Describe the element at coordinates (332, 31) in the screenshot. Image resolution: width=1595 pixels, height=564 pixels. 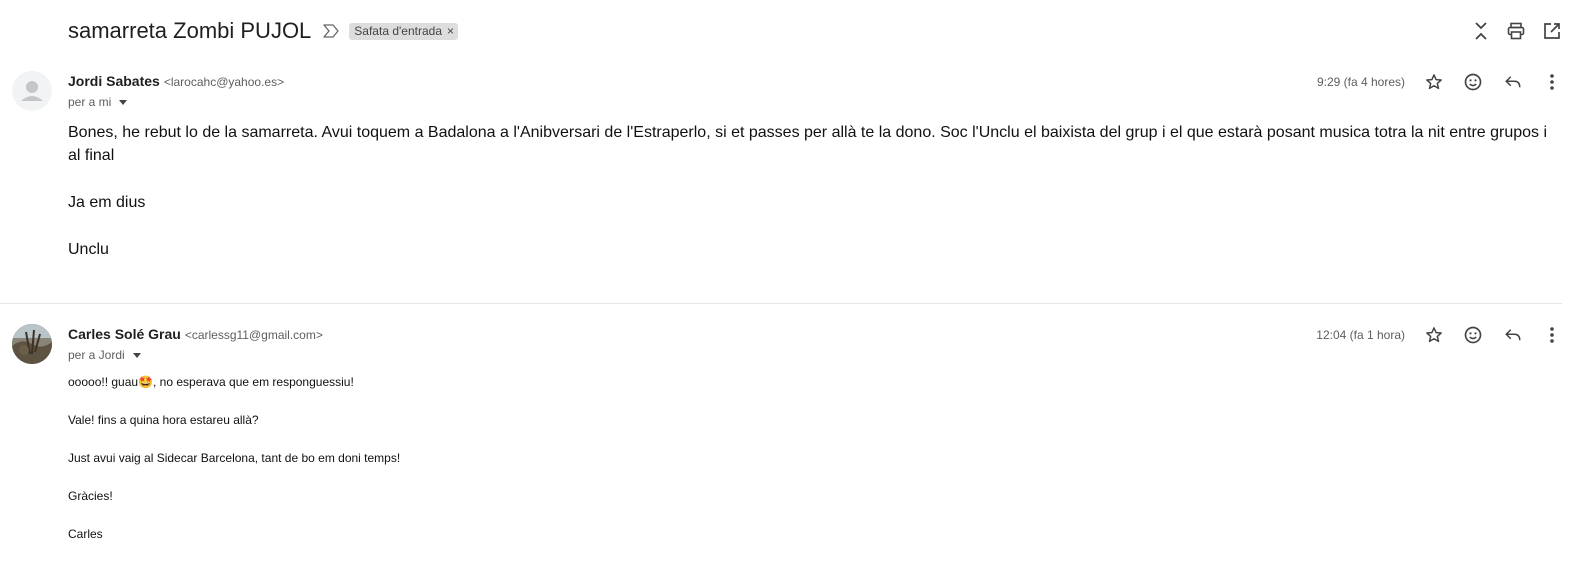
I see `importance-marker-icon` at that location.